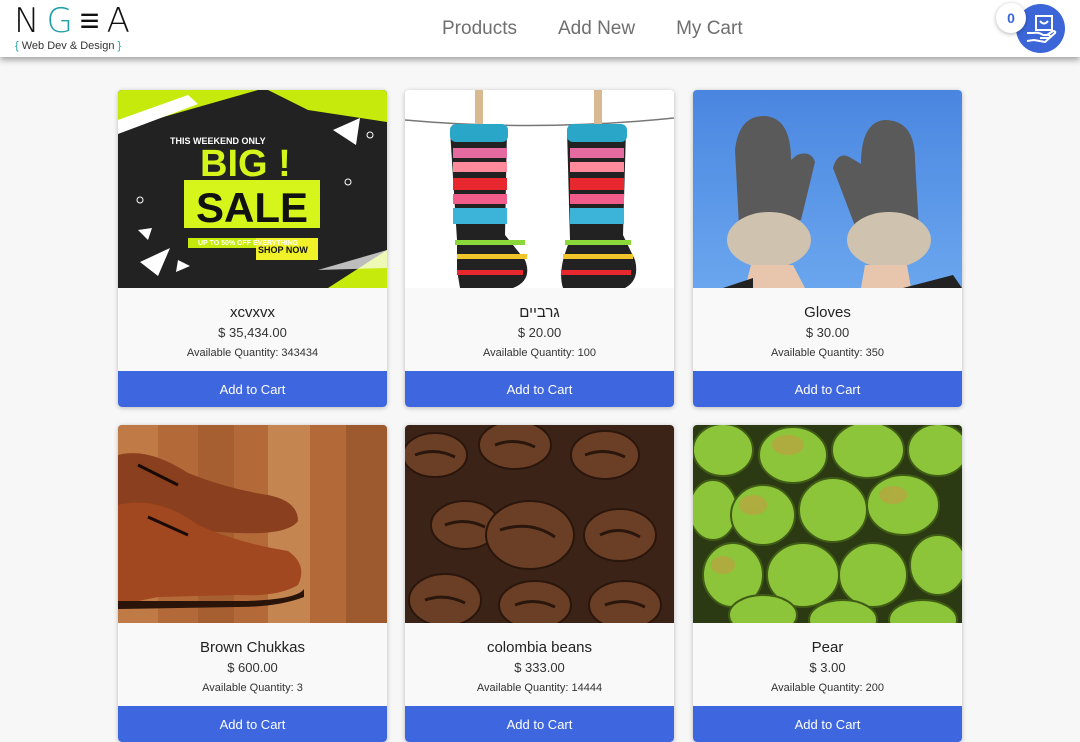 Image resolution: width=1080 pixels, height=742 pixels. Describe the element at coordinates (539, 332) in the screenshot. I see `product-price: $ 20.00` at that location.